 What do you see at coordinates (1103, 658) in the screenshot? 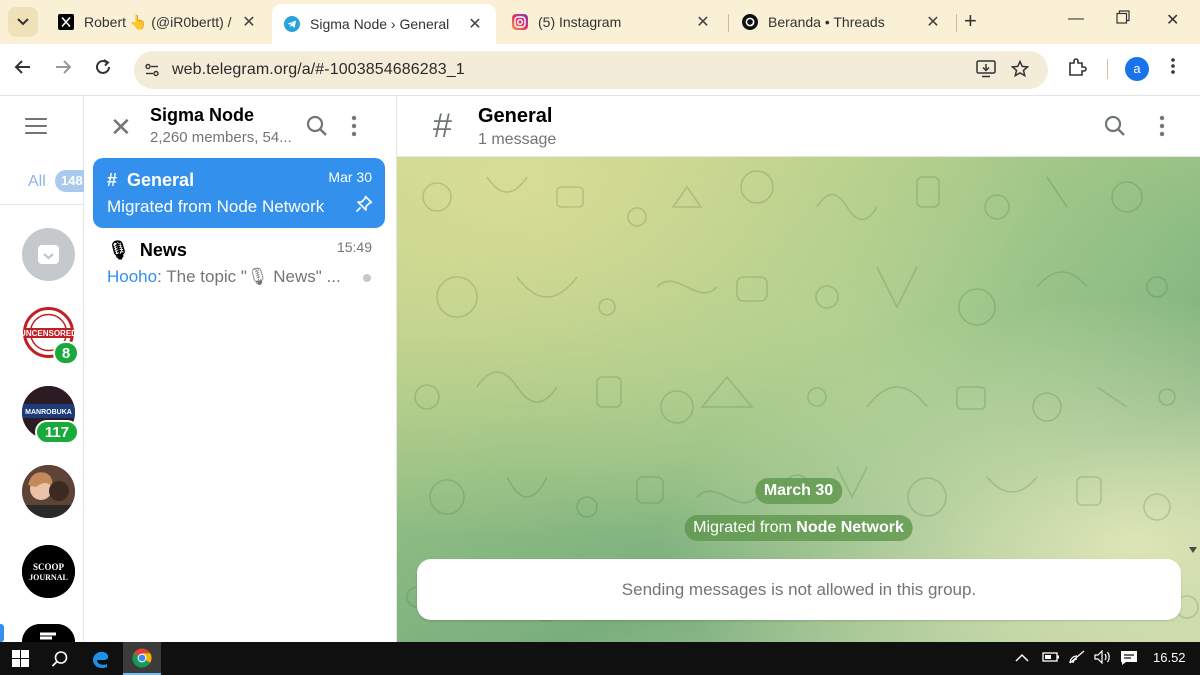
I see `volume-icon` at bounding box center [1103, 658].